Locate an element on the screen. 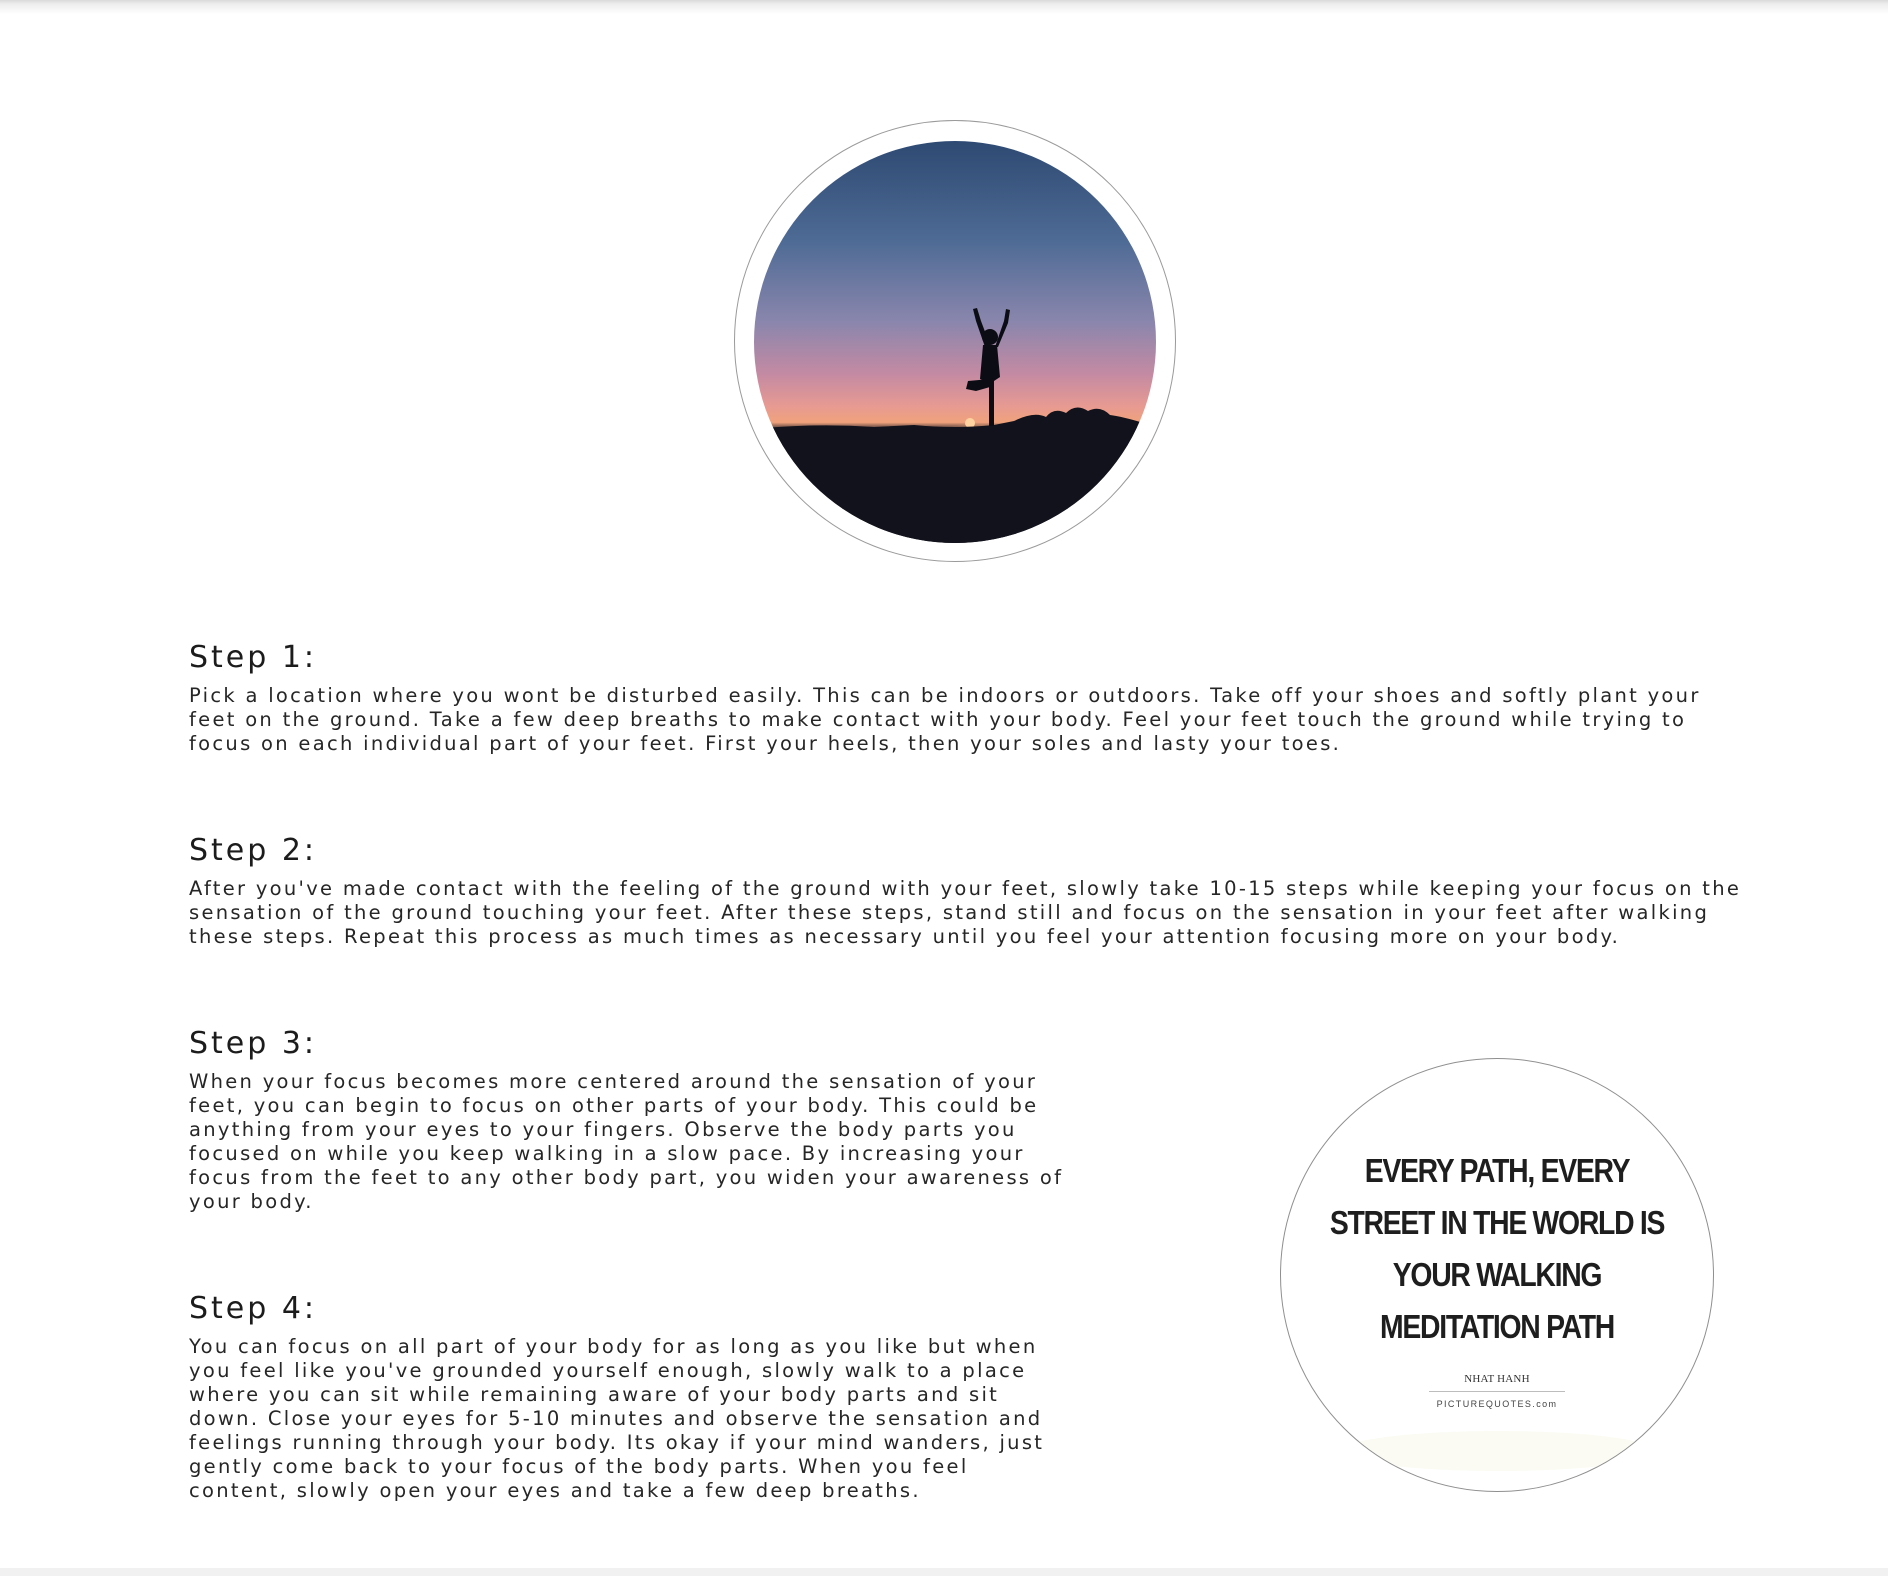 Image resolution: width=1888 pixels, height=1576 pixels. step-1-heading: Step 1: is located at coordinates (253, 657).